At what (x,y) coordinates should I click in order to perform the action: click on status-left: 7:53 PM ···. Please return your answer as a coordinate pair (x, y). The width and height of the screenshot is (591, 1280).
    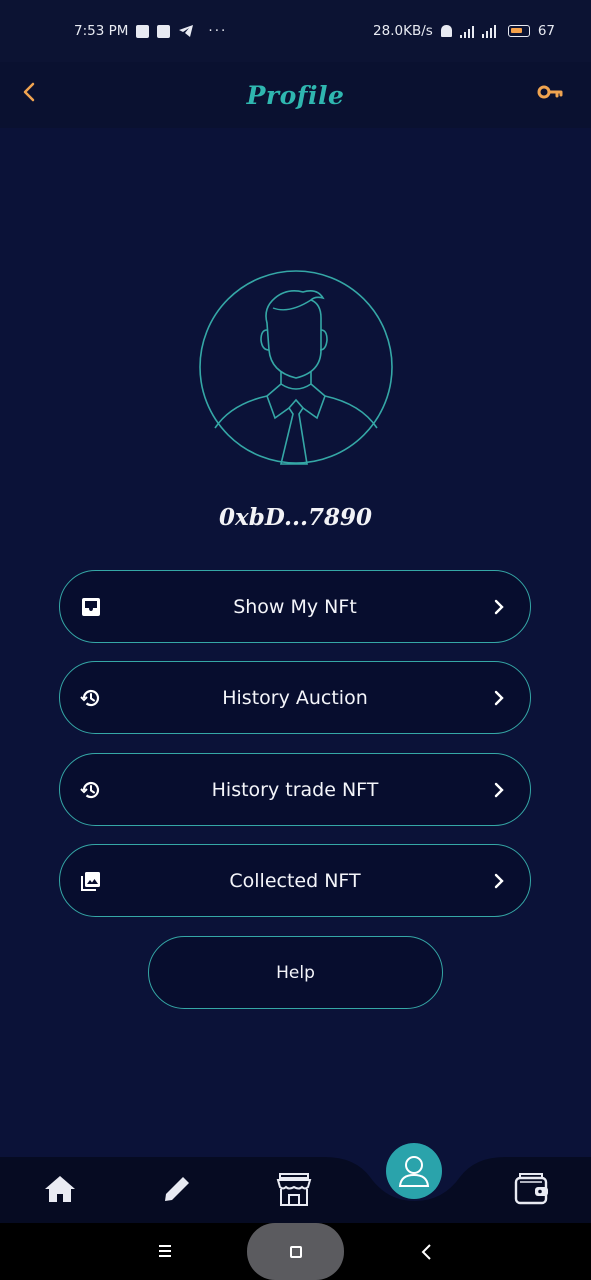
    Looking at the image, I should click on (150, 31).